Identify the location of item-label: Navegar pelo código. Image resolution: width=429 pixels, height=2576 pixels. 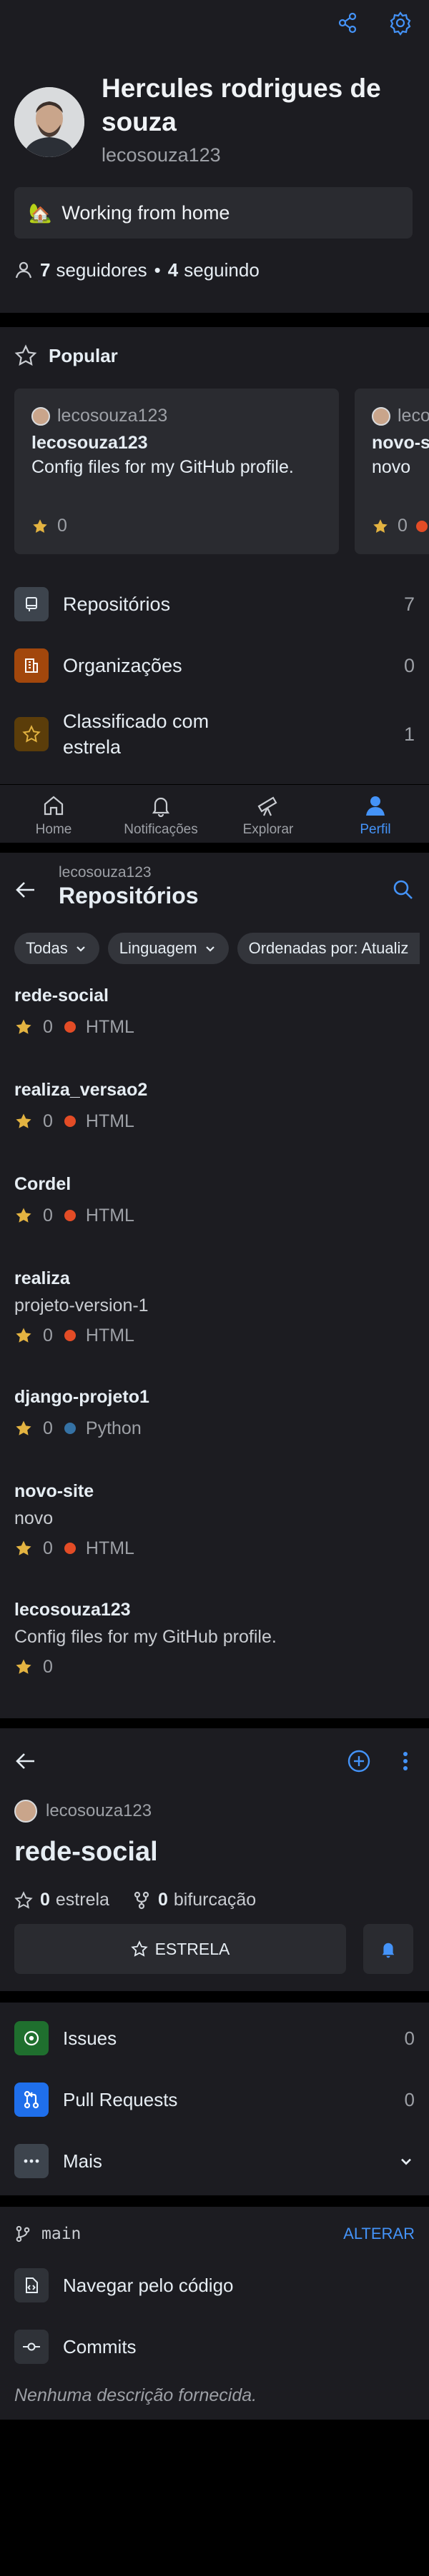
(148, 2285).